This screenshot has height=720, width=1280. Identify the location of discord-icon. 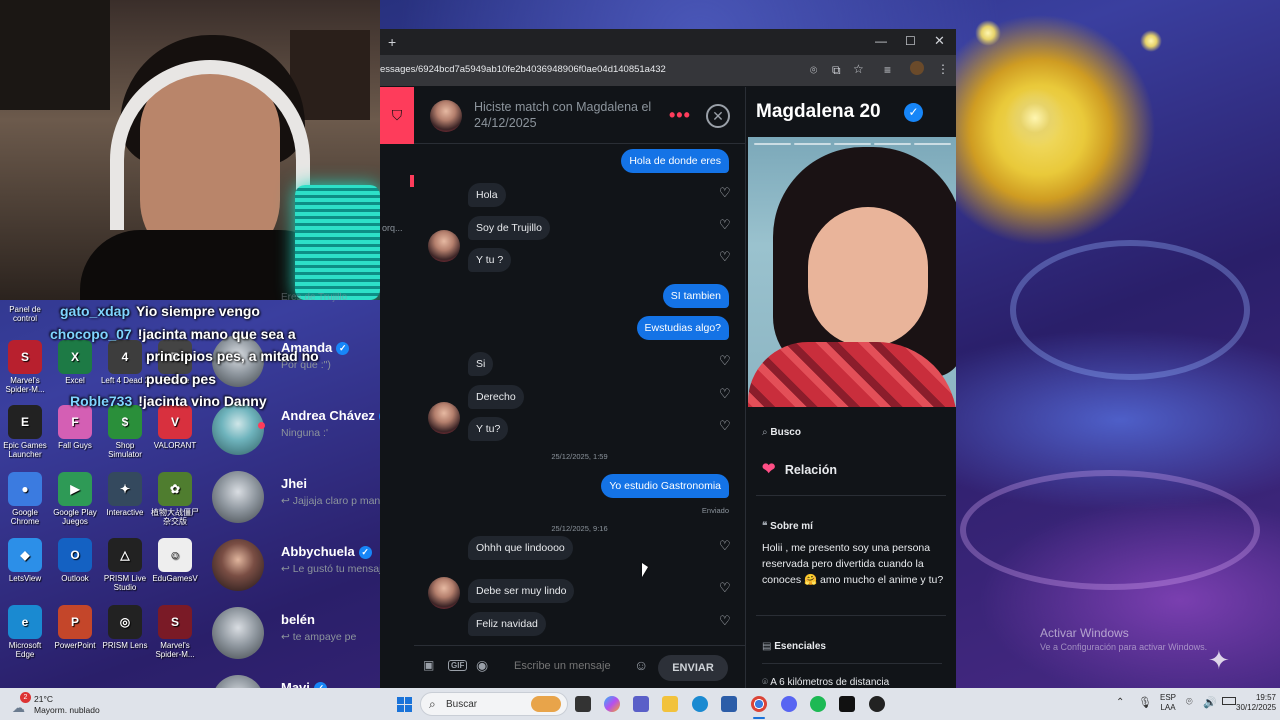
(789, 704).